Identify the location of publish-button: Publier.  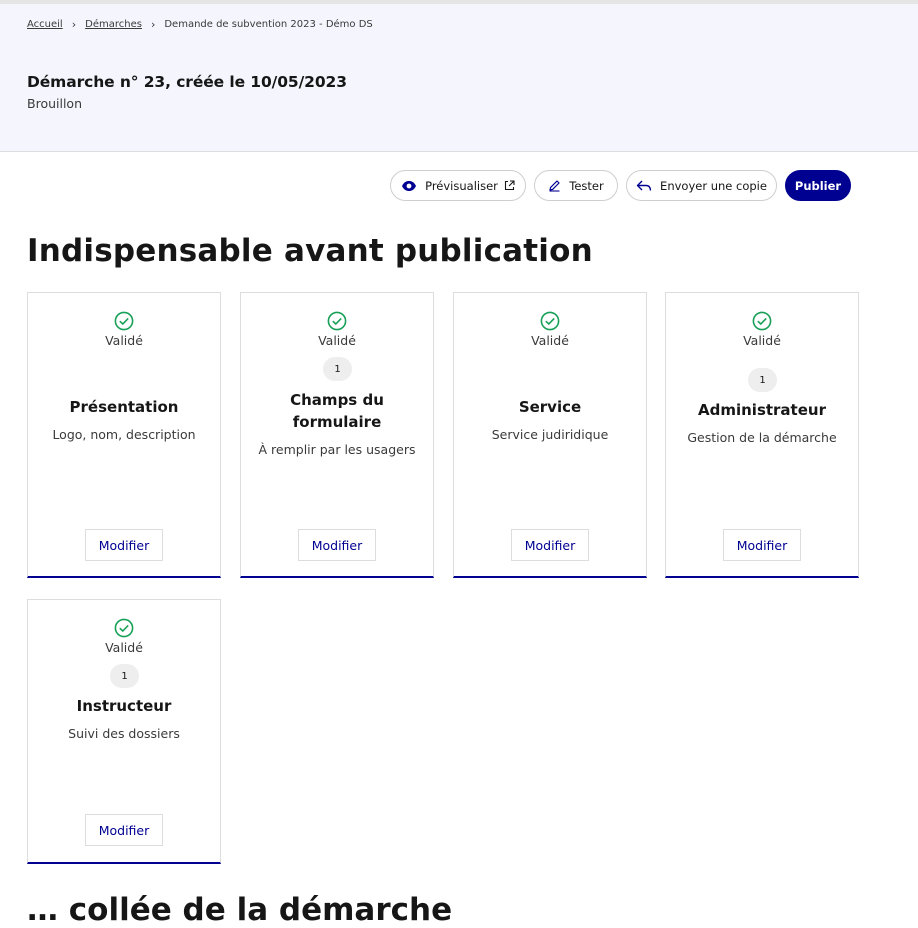
(818, 185).